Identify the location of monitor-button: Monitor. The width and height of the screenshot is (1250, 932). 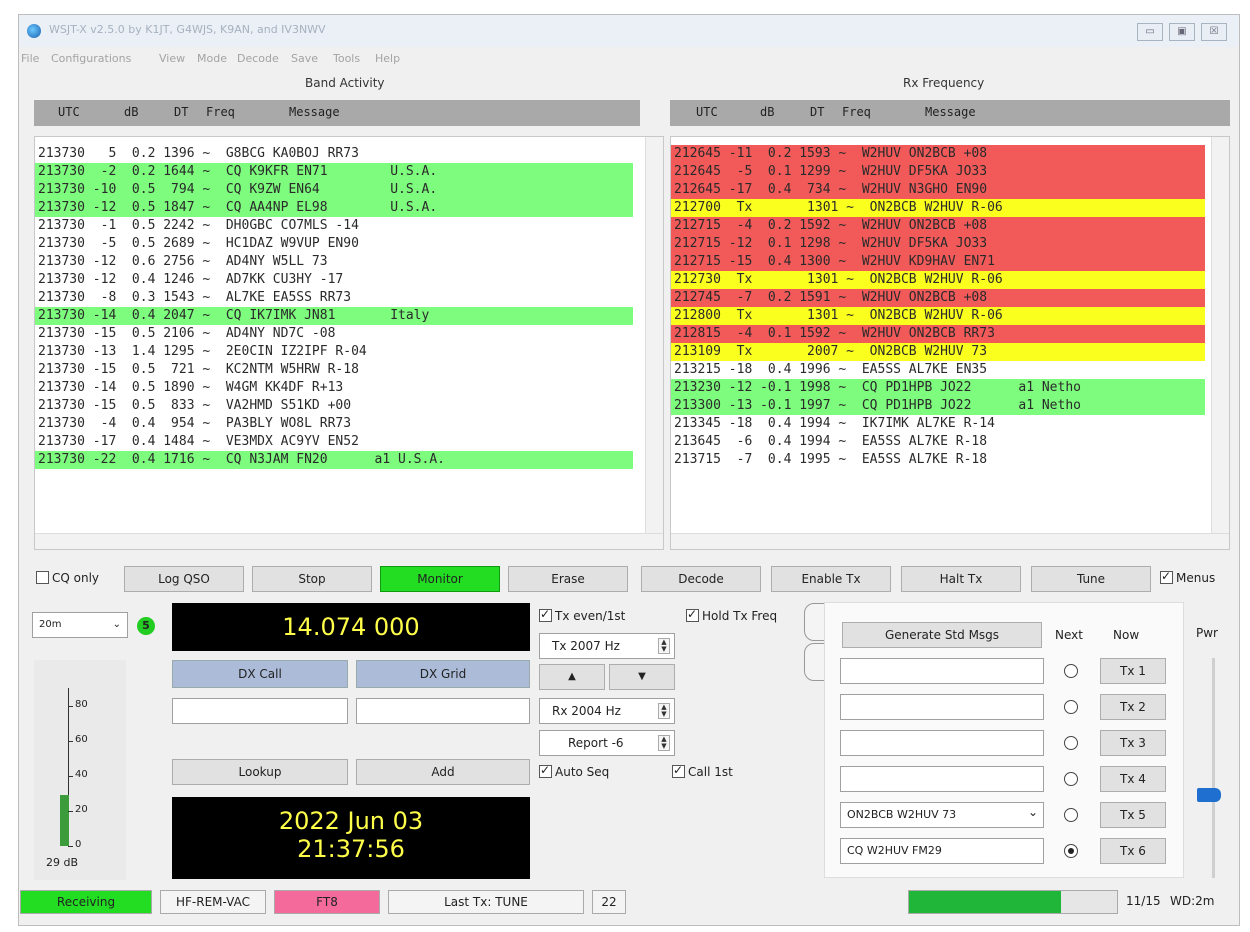
(440, 579).